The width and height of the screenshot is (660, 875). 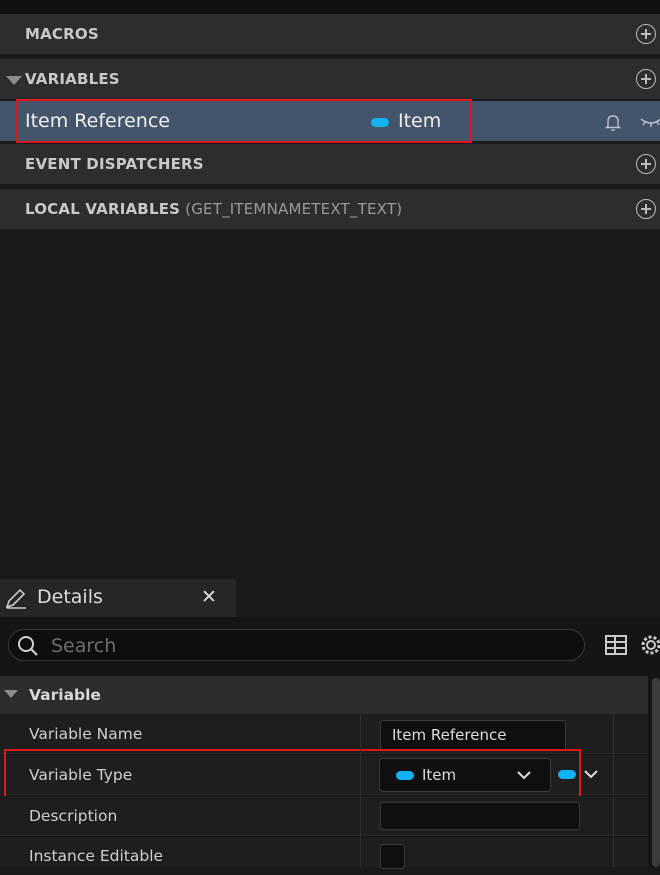 I want to click on local-variables-section-header: LOCAL VARIABLES (GET_ITEMNAMETEXT_TEXT), so click(x=330, y=210).